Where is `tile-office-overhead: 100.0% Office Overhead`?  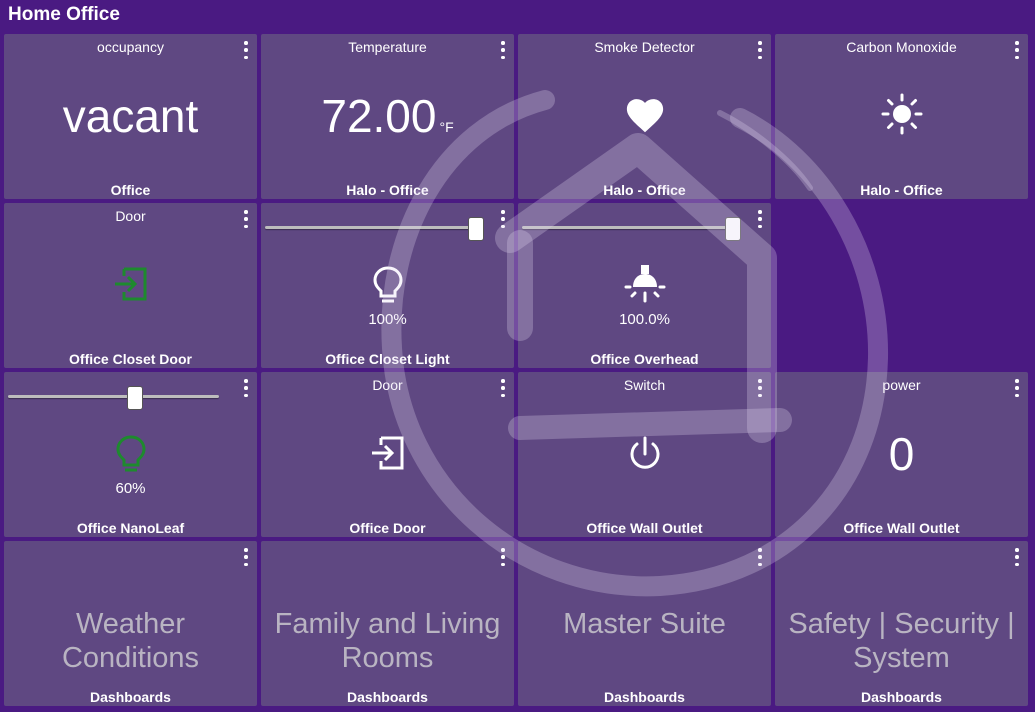
tile-office-overhead: 100.0% Office Overhead is located at coordinates (644, 285).